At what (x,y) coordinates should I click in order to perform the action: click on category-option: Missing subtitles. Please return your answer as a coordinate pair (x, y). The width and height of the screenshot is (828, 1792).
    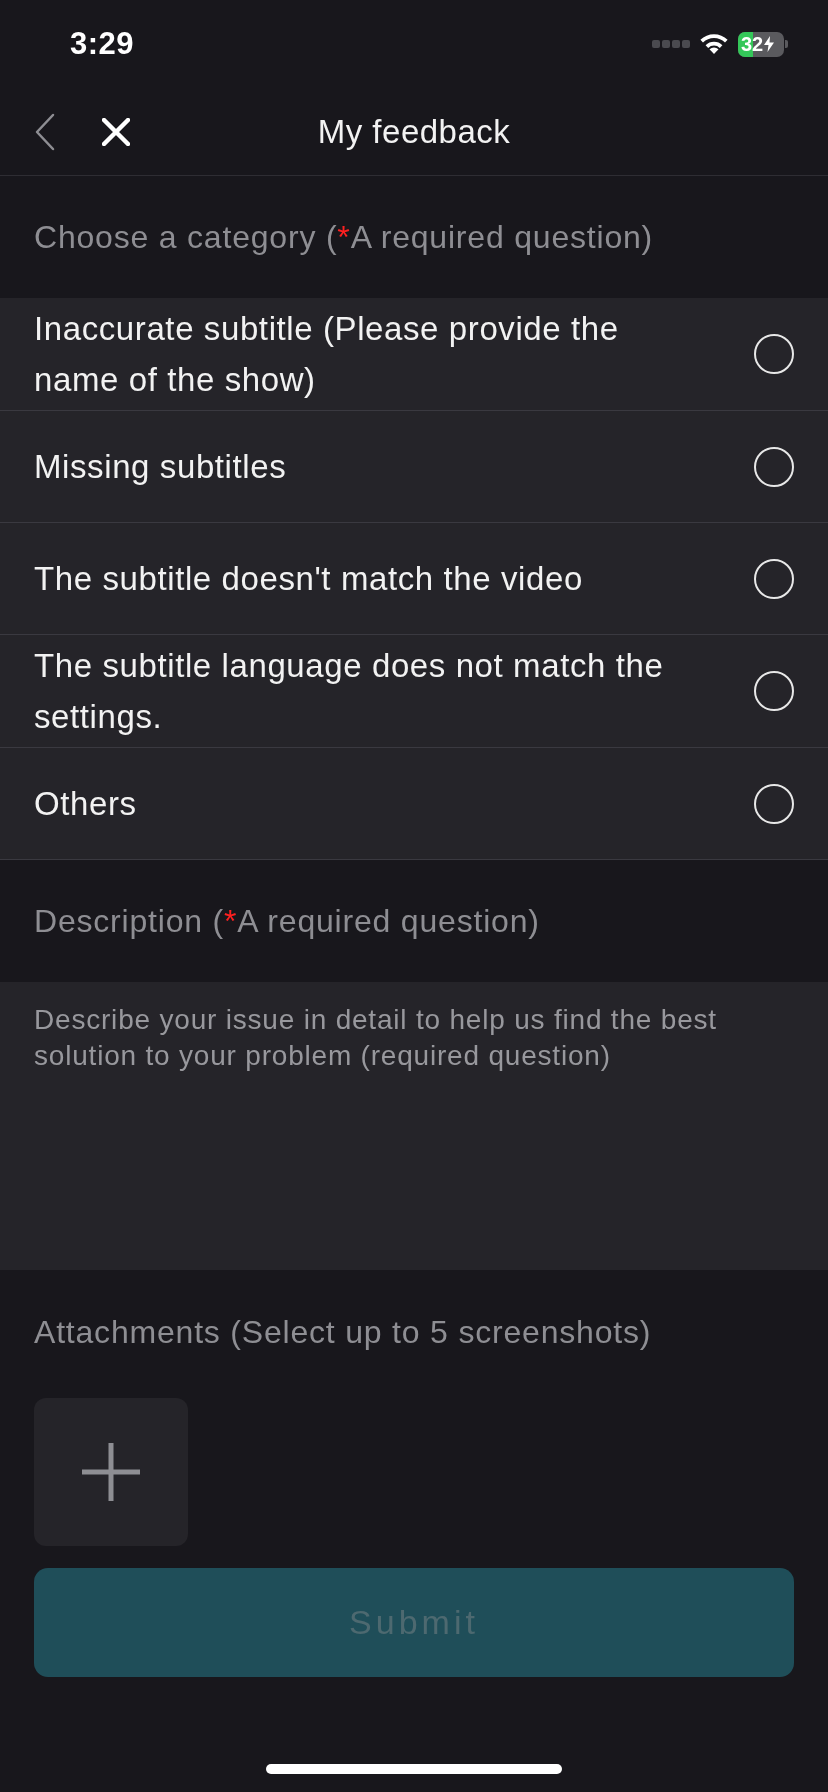
    Looking at the image, I should click on (414, 467).